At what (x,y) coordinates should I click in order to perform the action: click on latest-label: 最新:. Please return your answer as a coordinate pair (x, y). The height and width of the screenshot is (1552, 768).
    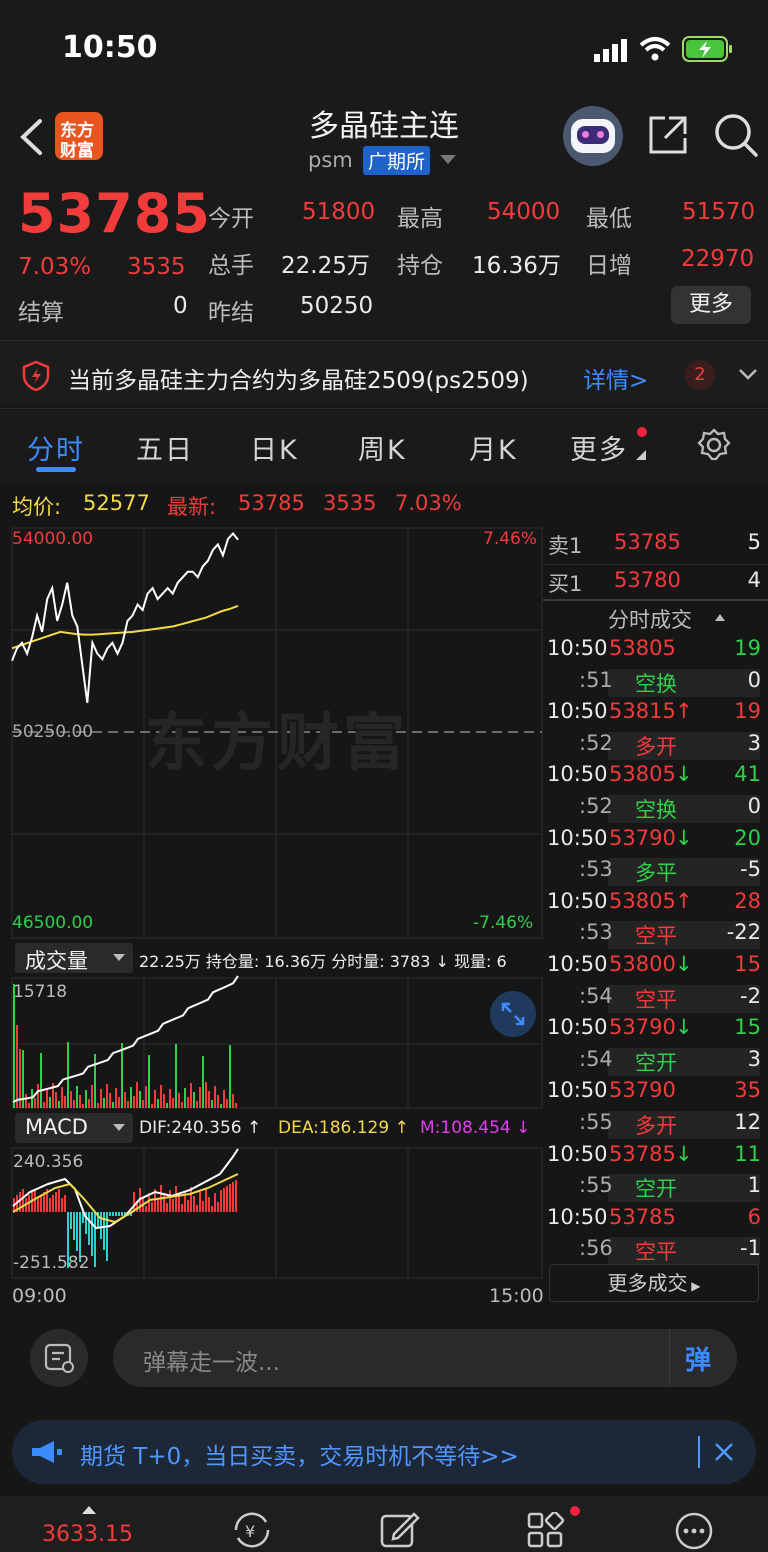
    Looking at the image, I should click on (192, 507).